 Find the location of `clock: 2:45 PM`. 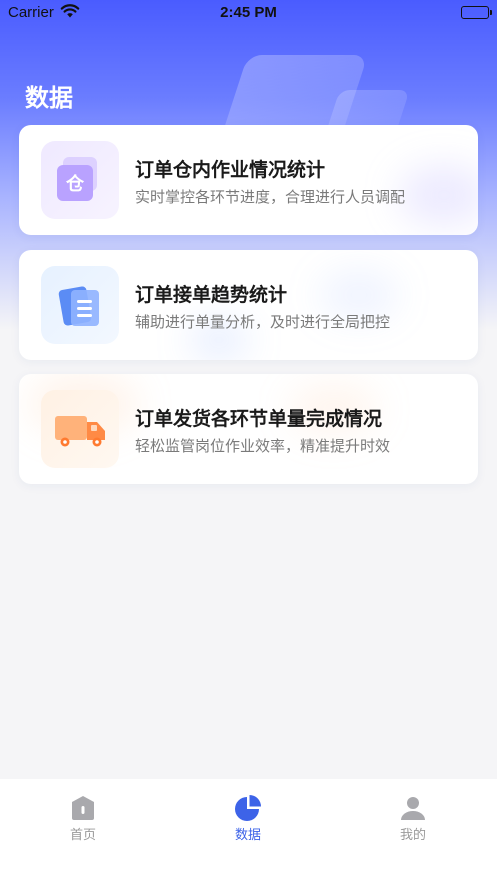

clock: 2:45 PM is located at coordinates (248, 12).